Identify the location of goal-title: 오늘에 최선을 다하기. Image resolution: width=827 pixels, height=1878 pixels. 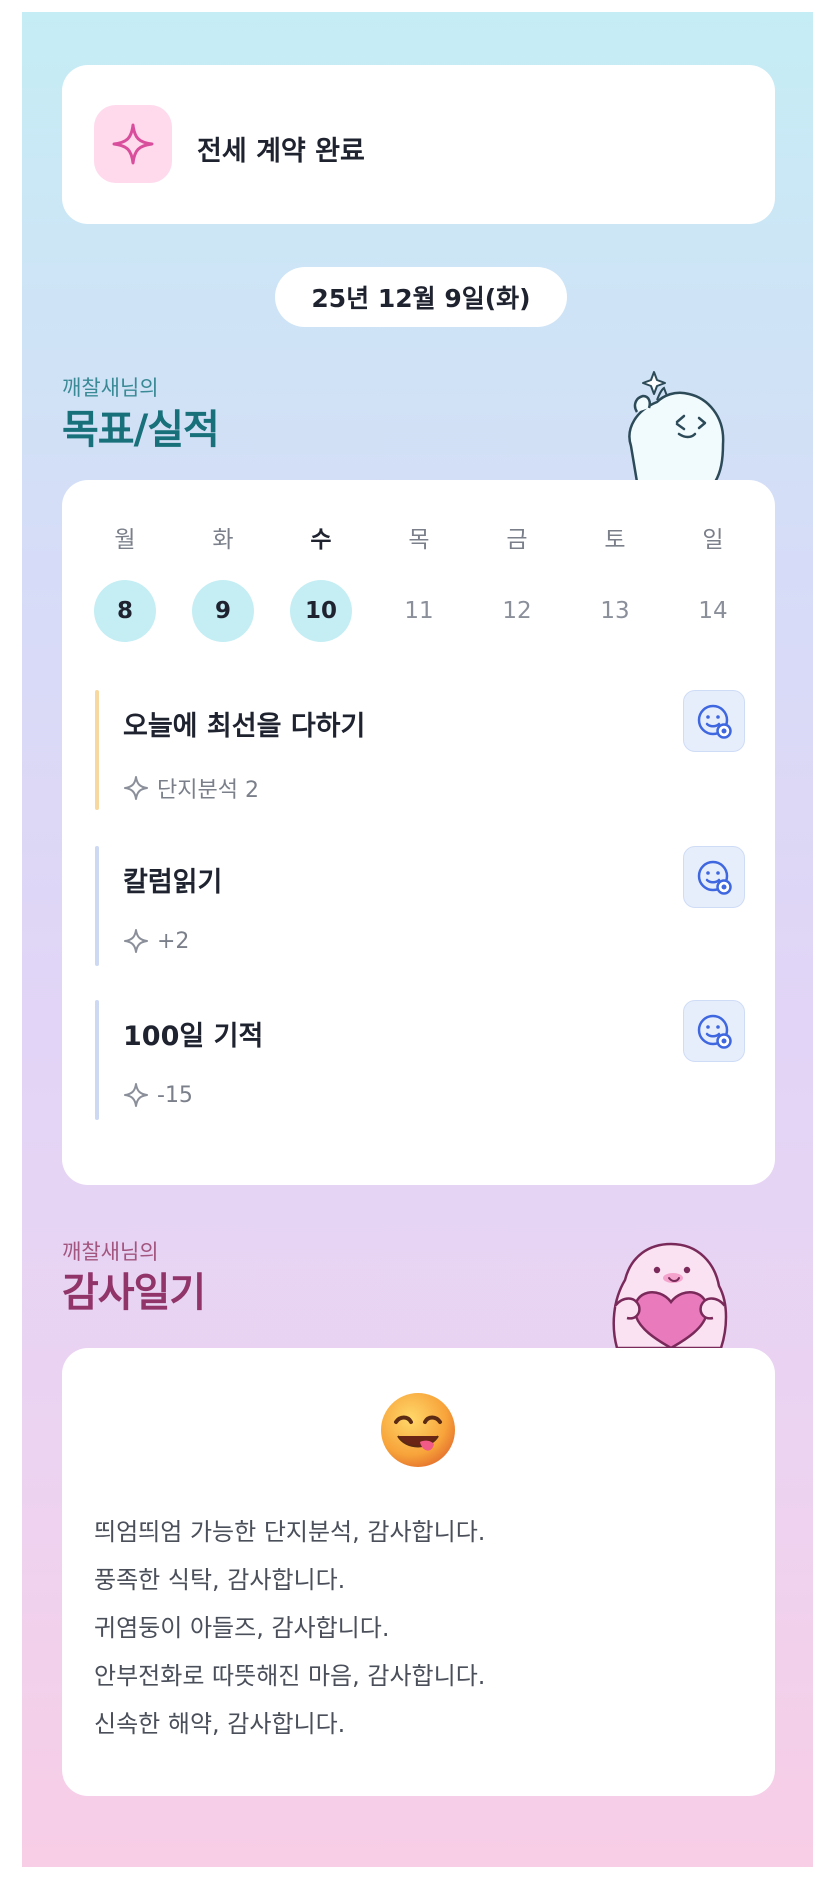
(244, 726).